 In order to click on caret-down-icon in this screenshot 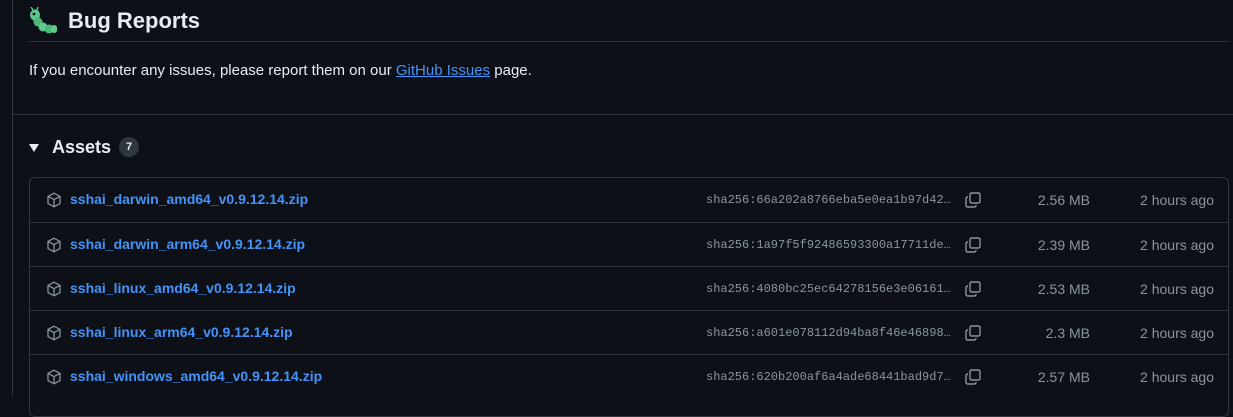, I will do `click(34, 148)`.